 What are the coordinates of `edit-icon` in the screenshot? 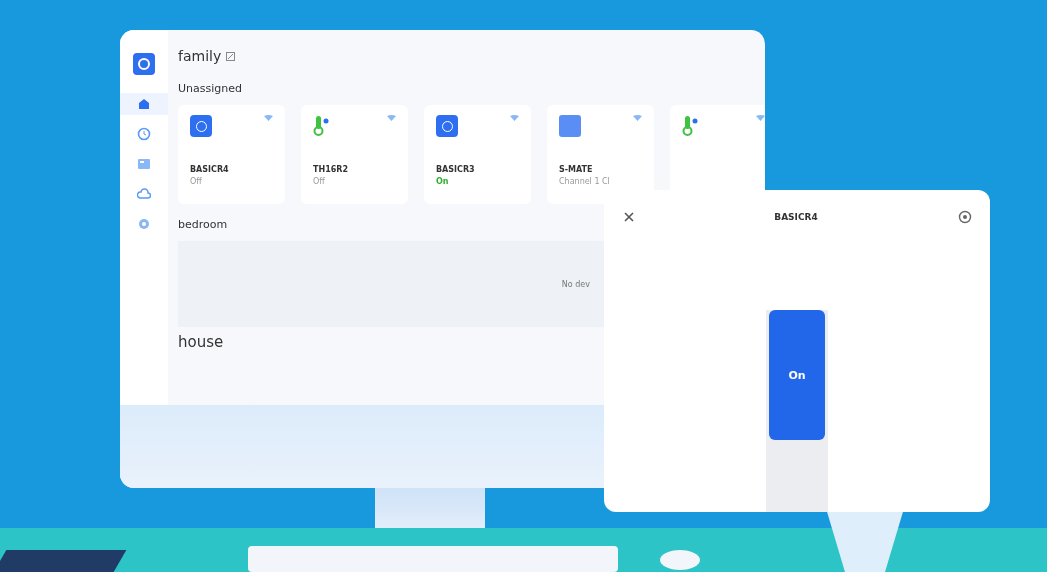 It's located at (231, 56).